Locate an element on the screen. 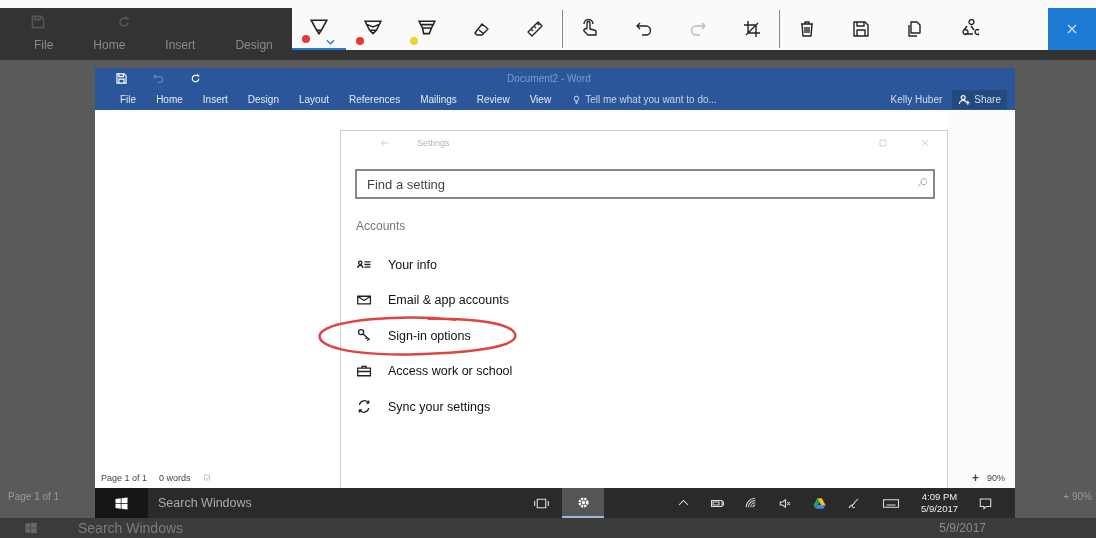 The width and height of the screenshot is (1096, 538). word-count: 0 words is located at coordinates (175, 478).